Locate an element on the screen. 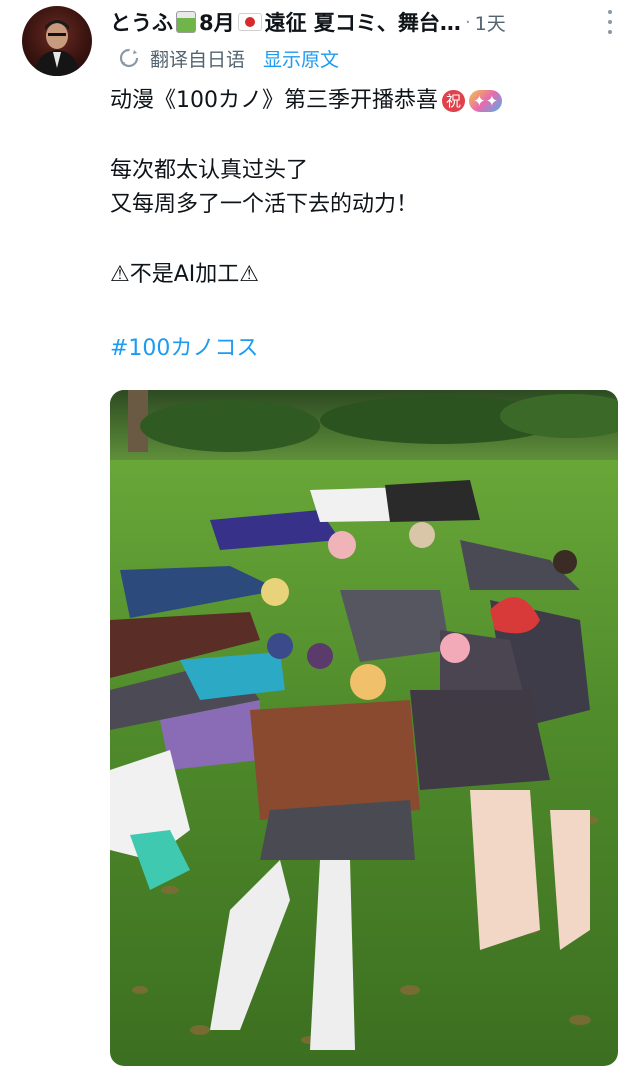 Image resolution: width=640 pixels, height=1075 pixels. post-line-1: 动漫《100カノ》第三季开播恭喜祝 ✦✦ is located at coordinates (365, 101).